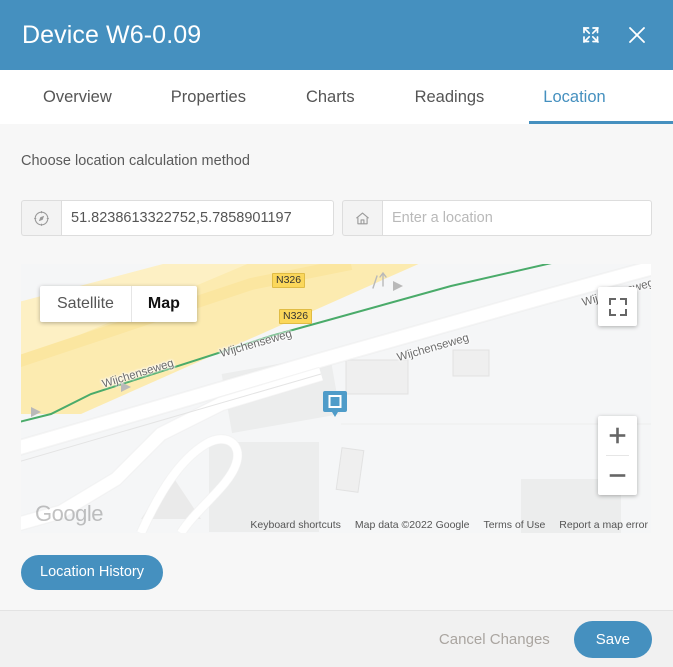  I want to click on tab-overview: Overview, so click(77, 97).